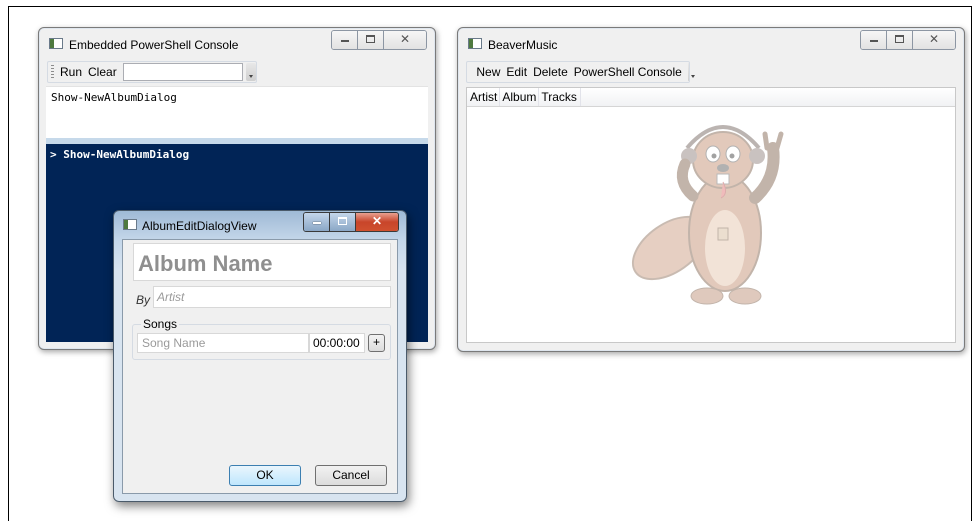 The height and width of the screenshot is (521, 980). I want to click on script-editor: Show-NewAlbumDialog, so click(237, 112).